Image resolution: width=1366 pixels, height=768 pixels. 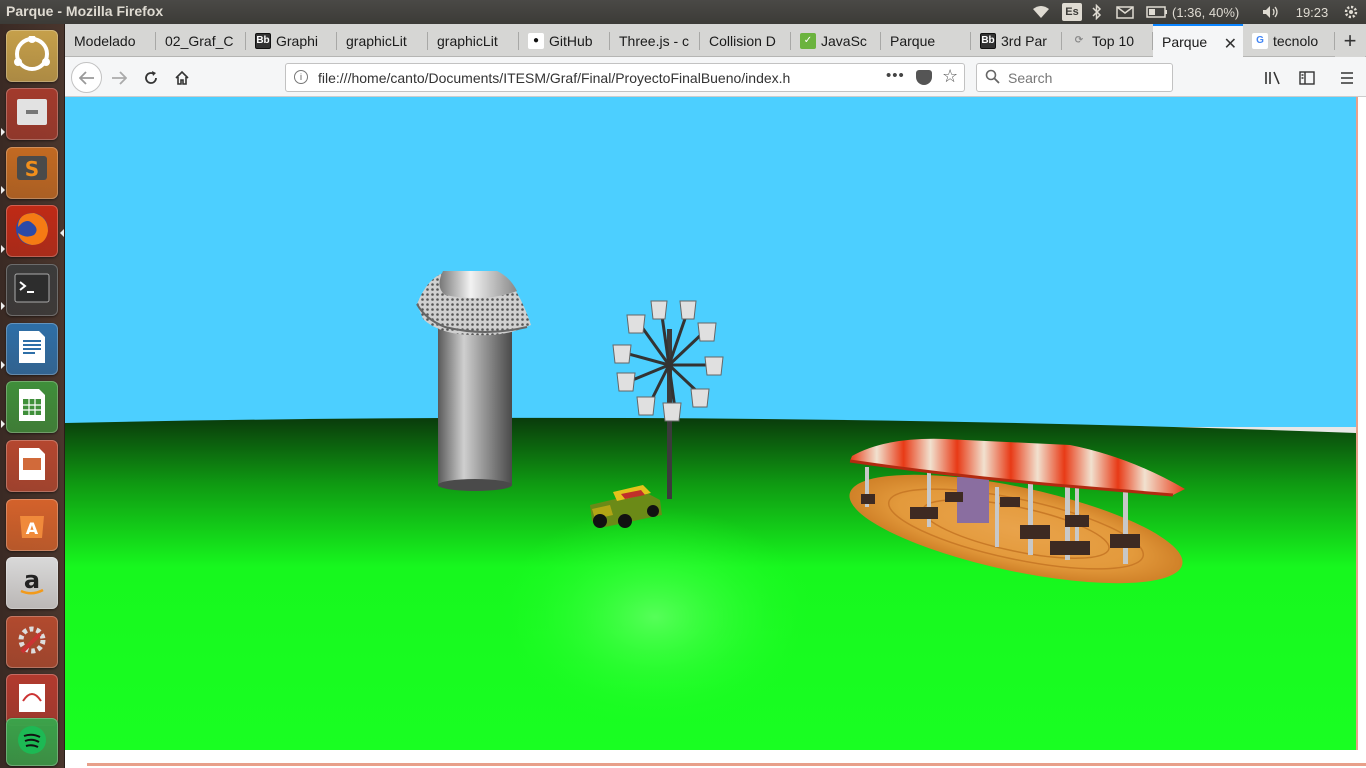 I want to click on tab-parque: Parque ✕, so click(x=1198, y=41).